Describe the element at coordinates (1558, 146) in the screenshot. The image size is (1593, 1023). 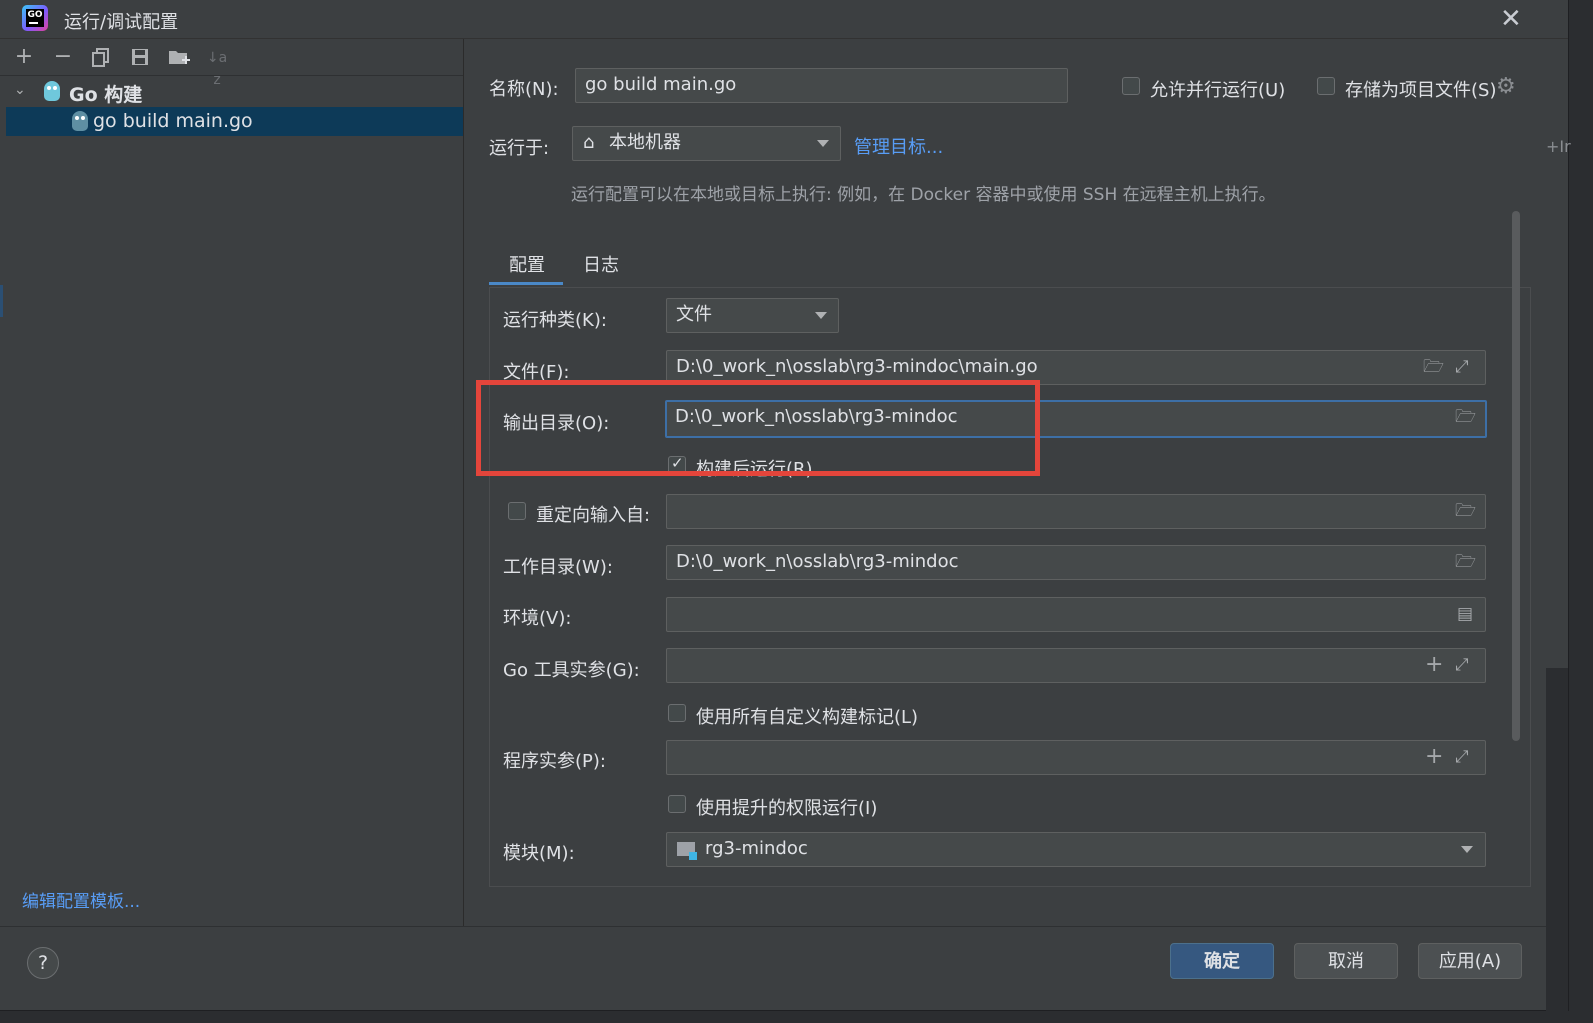
I see `background-edge-text: +Ir` at that location.